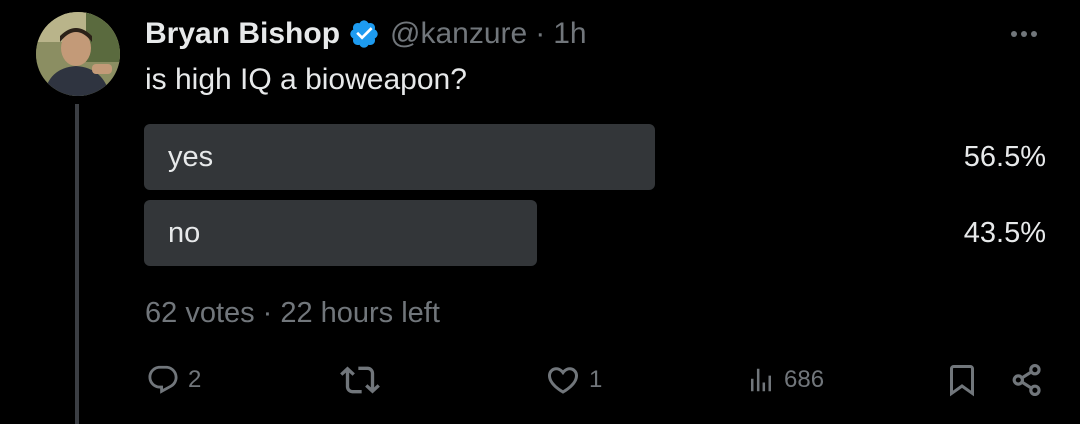 This screenshot has height=424, width=1080. What do you see at coordinates (596, 379) in the screenshot?
I see `like-count: 1` at bounding box center [596, 379].